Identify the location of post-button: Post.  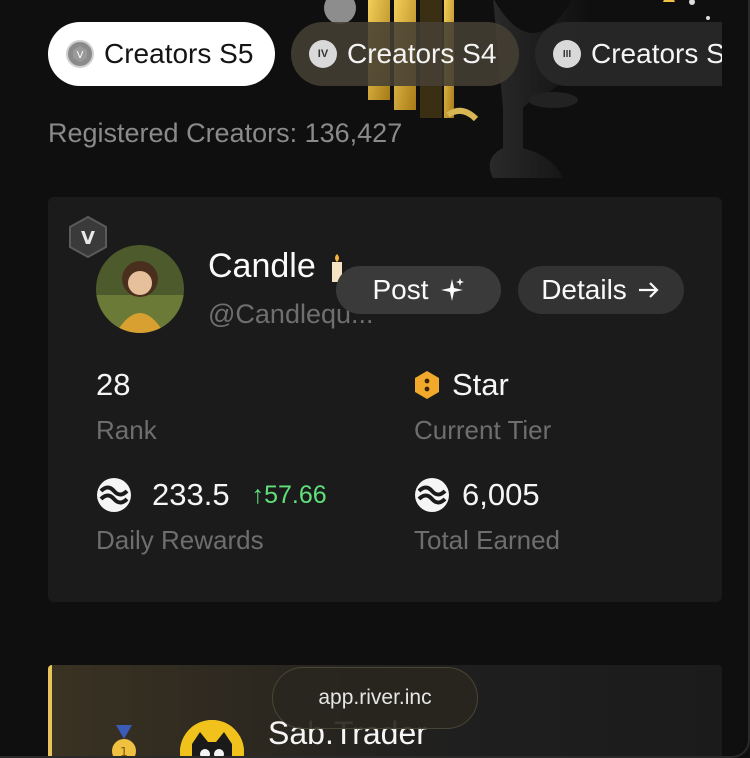
(418, 290).